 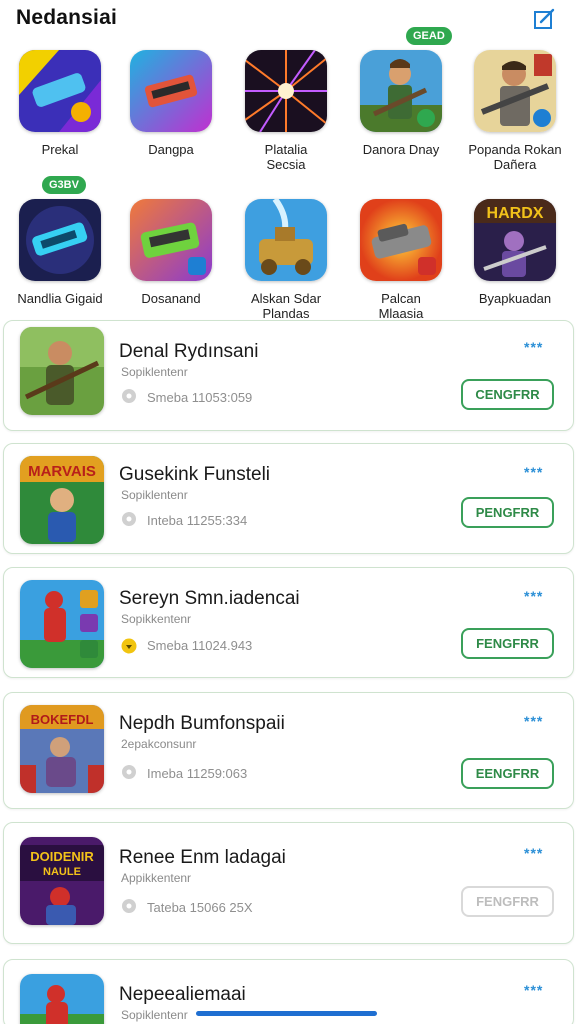 What do you see at coordinates (286, 1013) in the screenshot?
I see `home-indicator` at bounding box center [286, 1013].